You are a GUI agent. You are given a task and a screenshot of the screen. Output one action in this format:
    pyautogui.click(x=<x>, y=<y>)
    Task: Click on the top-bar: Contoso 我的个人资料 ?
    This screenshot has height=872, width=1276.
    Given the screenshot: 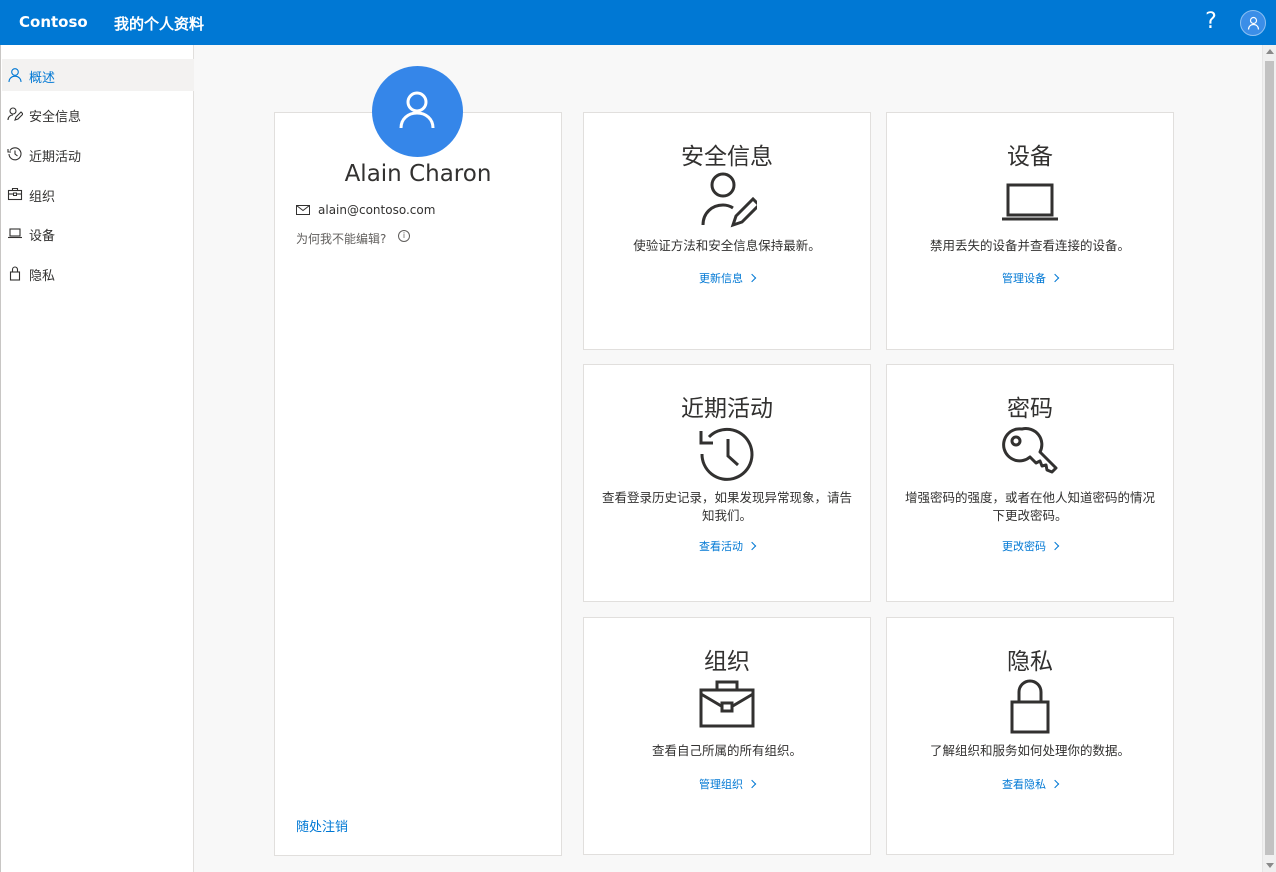 What is the action you would take?
    pyautogui.click(x=638, y=22)
    